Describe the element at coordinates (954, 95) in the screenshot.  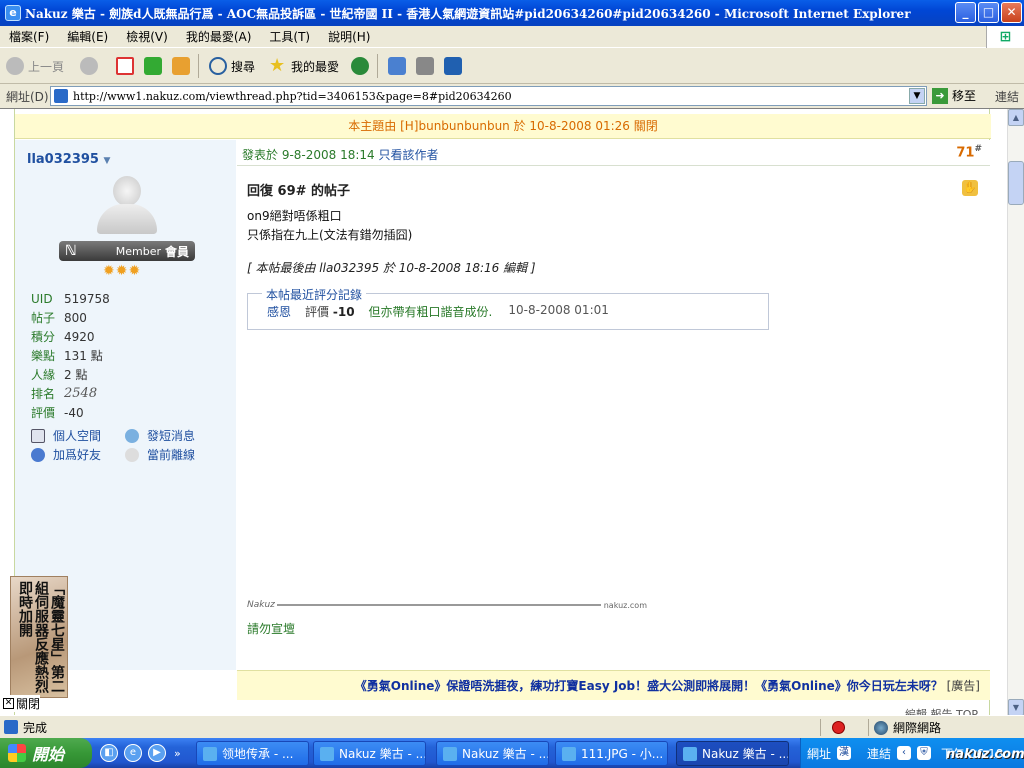
I see `go-button: ➜ 移至` at that location.